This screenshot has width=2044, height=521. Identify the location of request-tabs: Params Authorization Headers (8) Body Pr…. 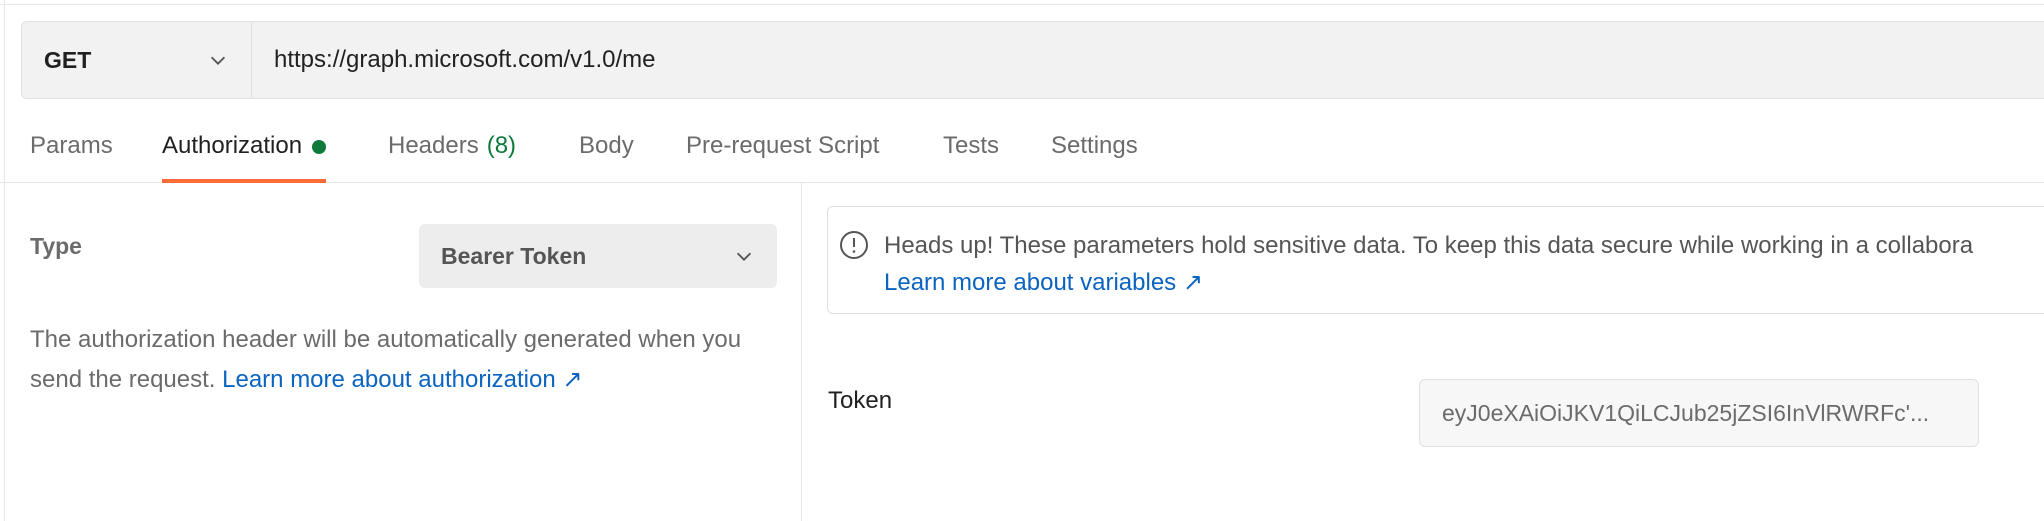
(1022, 151).